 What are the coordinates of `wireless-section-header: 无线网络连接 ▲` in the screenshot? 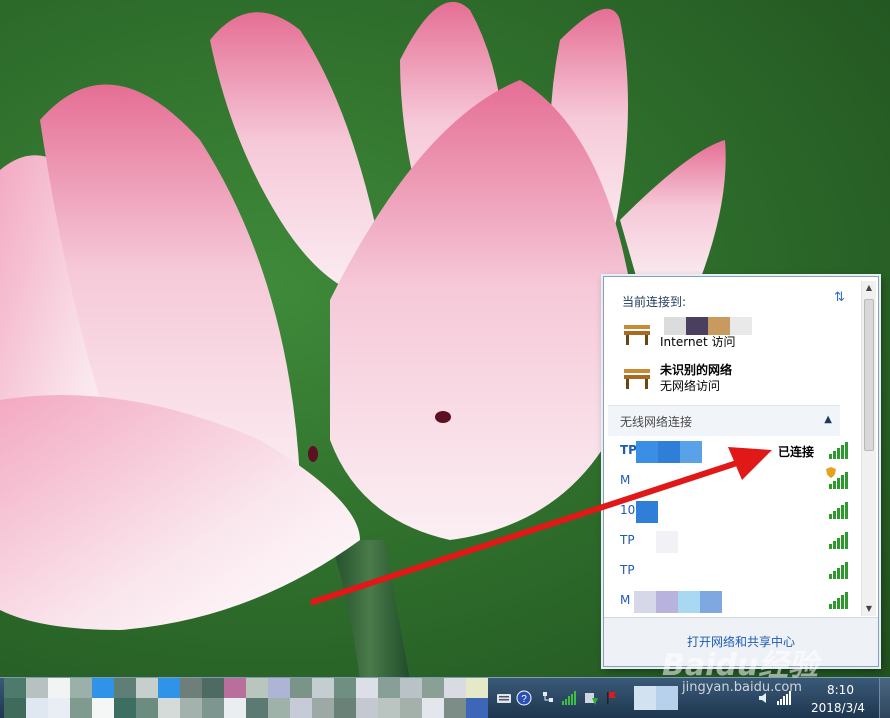 It's located at (724, 420).